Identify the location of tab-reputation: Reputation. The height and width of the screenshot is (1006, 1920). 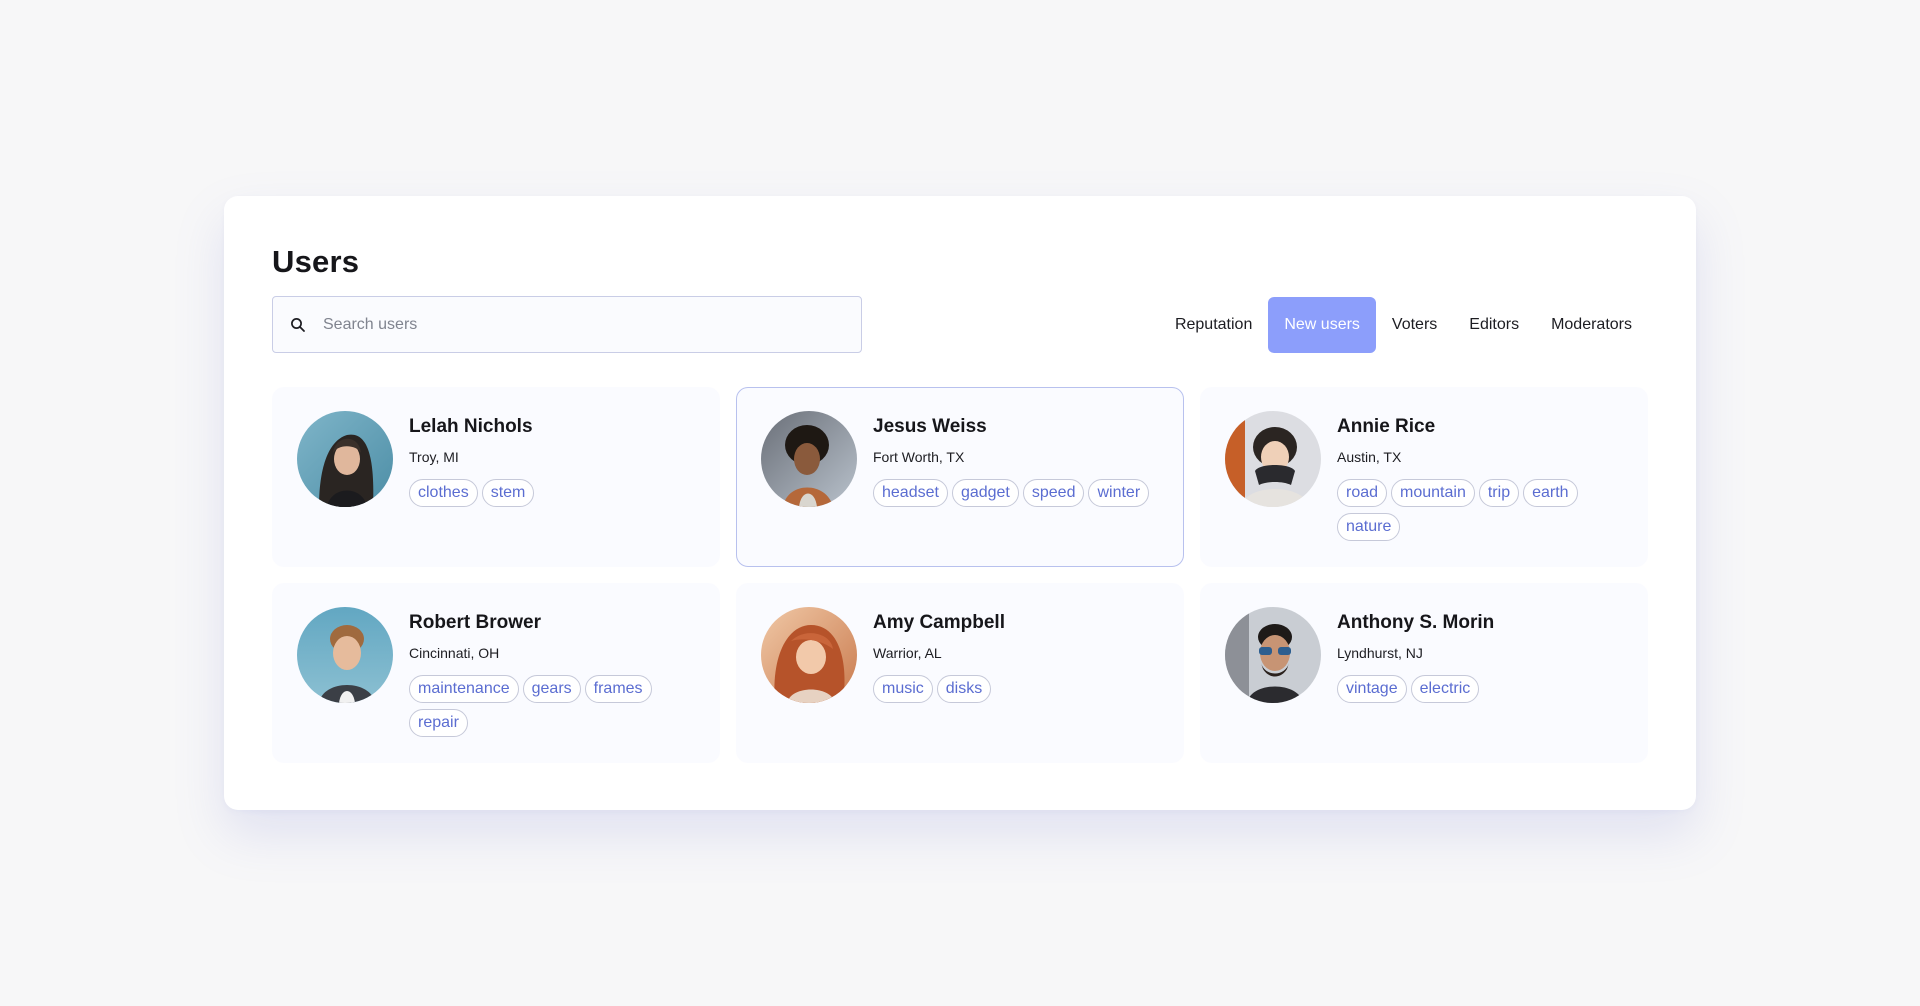
(1213, 325).